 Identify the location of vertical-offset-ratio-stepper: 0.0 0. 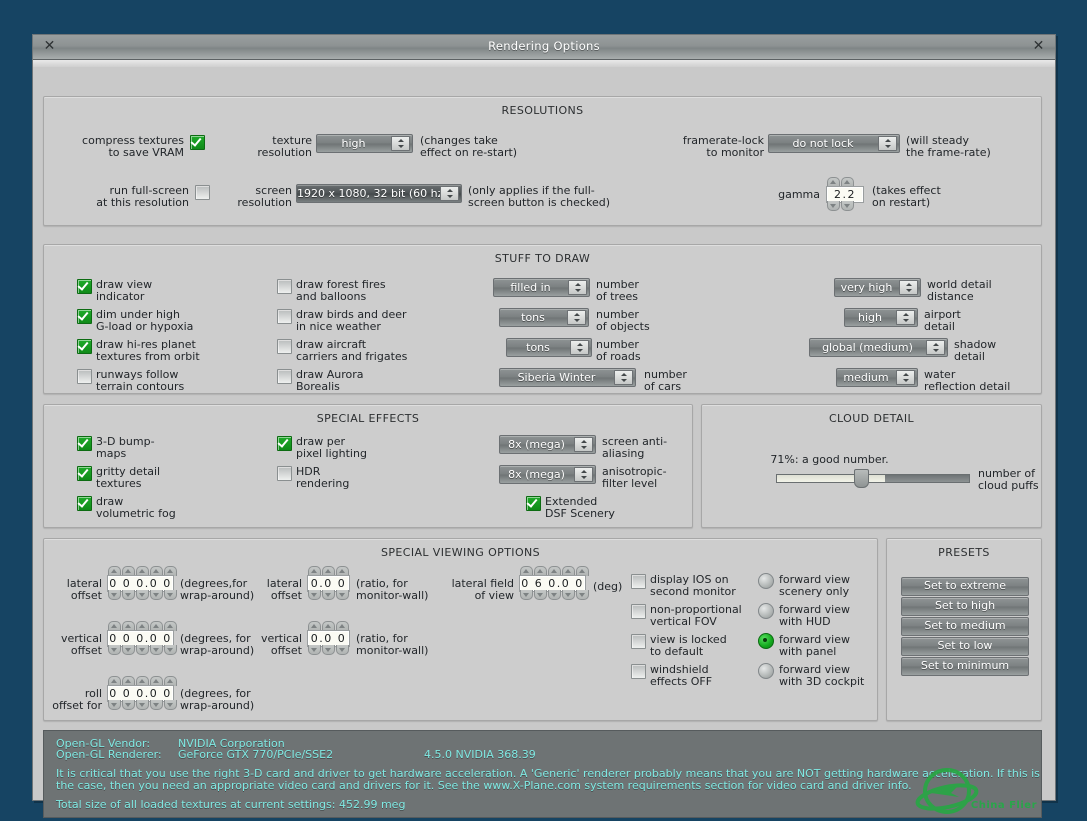
(328, 638).